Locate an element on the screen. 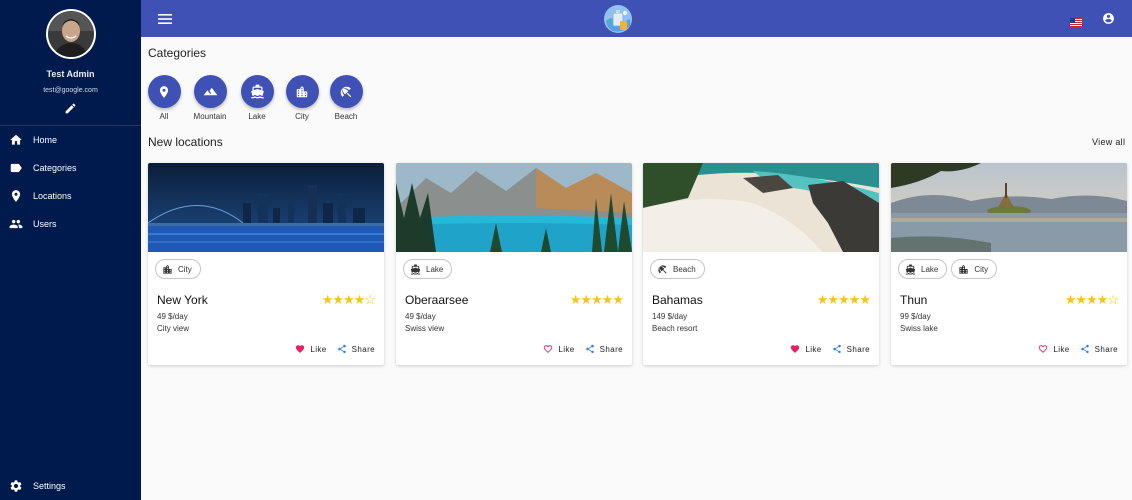 Image resolution: width=1132 pixels, height=500 pixels. sidebar-item-categories: Categories is located at coordinates (70, 168).